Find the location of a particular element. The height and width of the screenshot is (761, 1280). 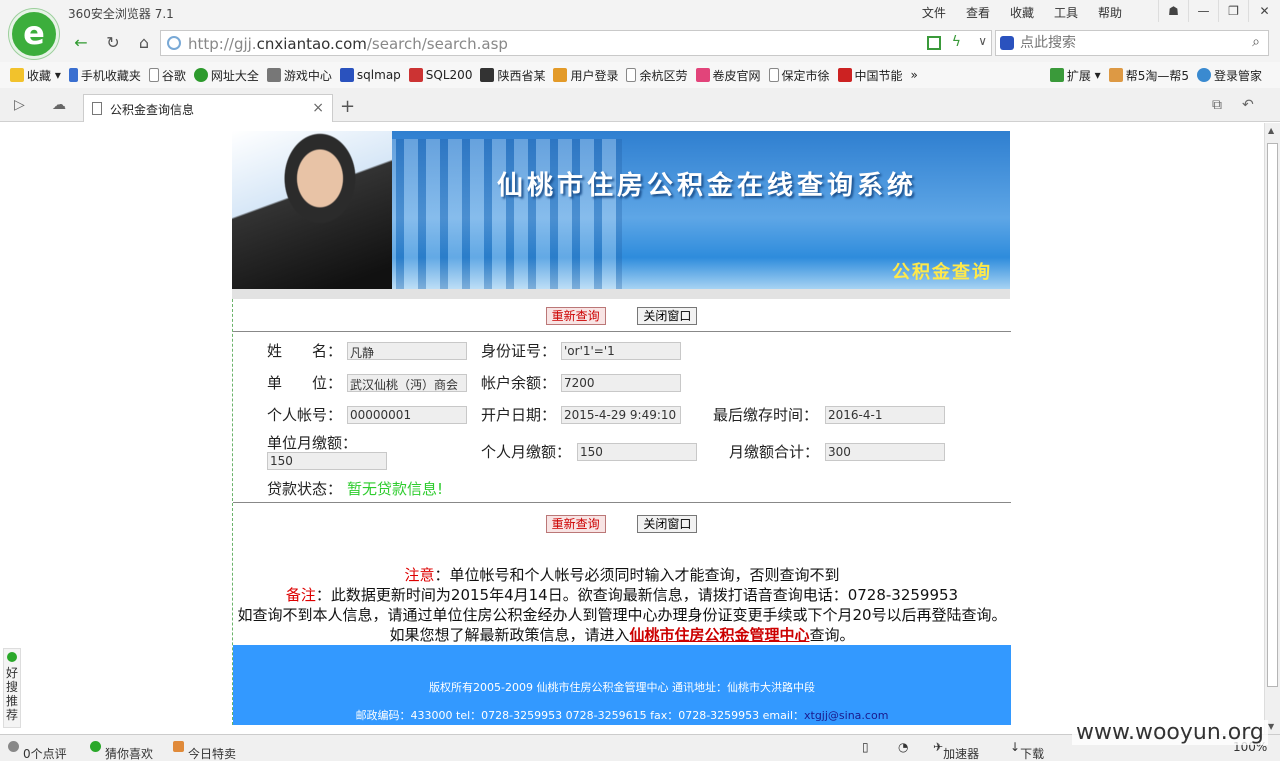

unit-monthly-label: 单位月缴额： is located at coordinates (312, 443).